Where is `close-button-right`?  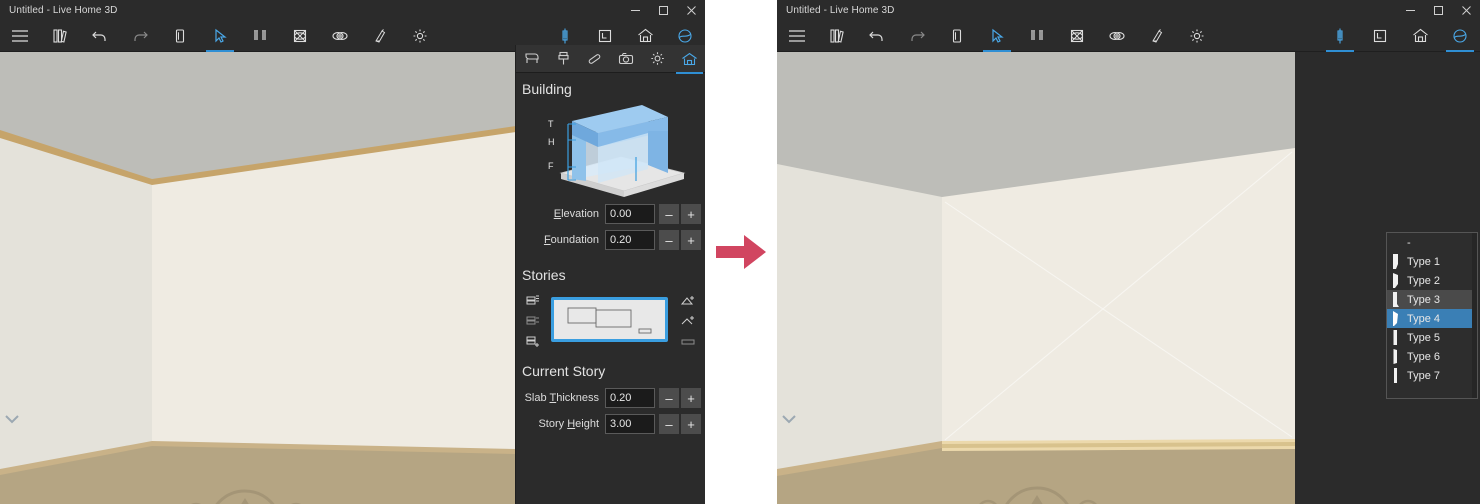 close-button-right is located at coordinates (1466, 10).